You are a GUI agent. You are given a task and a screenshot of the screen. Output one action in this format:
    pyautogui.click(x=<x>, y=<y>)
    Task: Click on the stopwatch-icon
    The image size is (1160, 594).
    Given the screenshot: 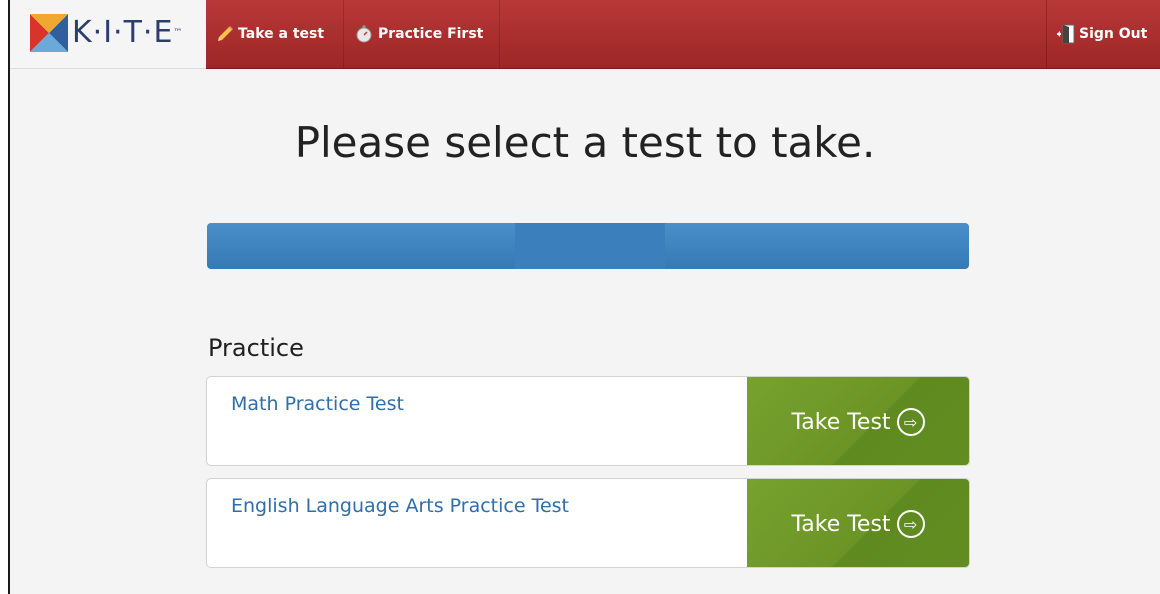 What is the action you would take?
    pyautogui.click(x=364, y=34)
    